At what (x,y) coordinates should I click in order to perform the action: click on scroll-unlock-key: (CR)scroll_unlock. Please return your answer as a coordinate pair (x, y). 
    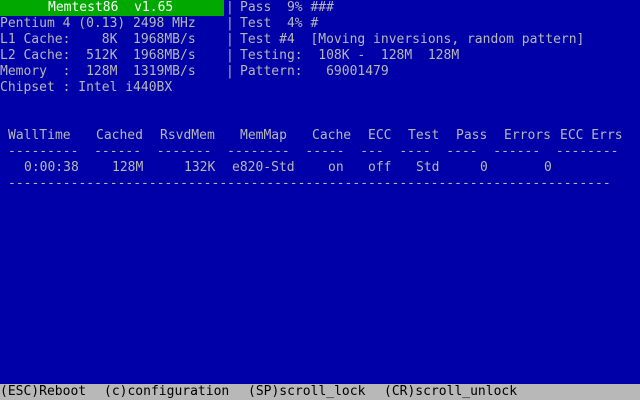
    Looking at the image, I should click on (450, 392).